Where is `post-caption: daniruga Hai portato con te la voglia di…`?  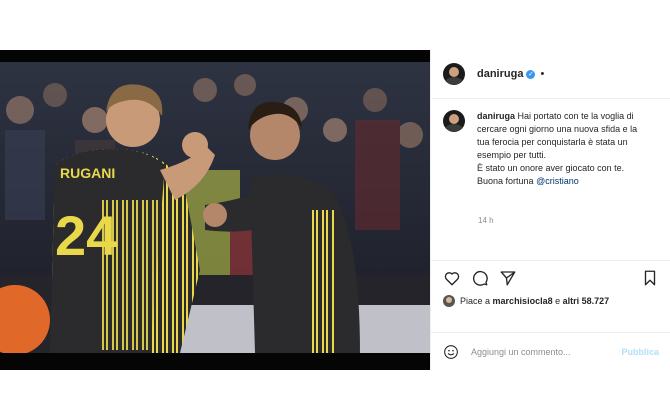 post-caption: daniruga Hai portato con te la voglia di… is located at coordinates (550, 149).